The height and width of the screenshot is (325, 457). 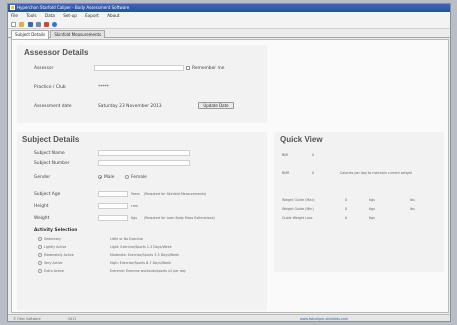 What do you see at coordinates (103, 87) in the screenshot?
I see `practice-value: *****` at bounding box center [103, 87].